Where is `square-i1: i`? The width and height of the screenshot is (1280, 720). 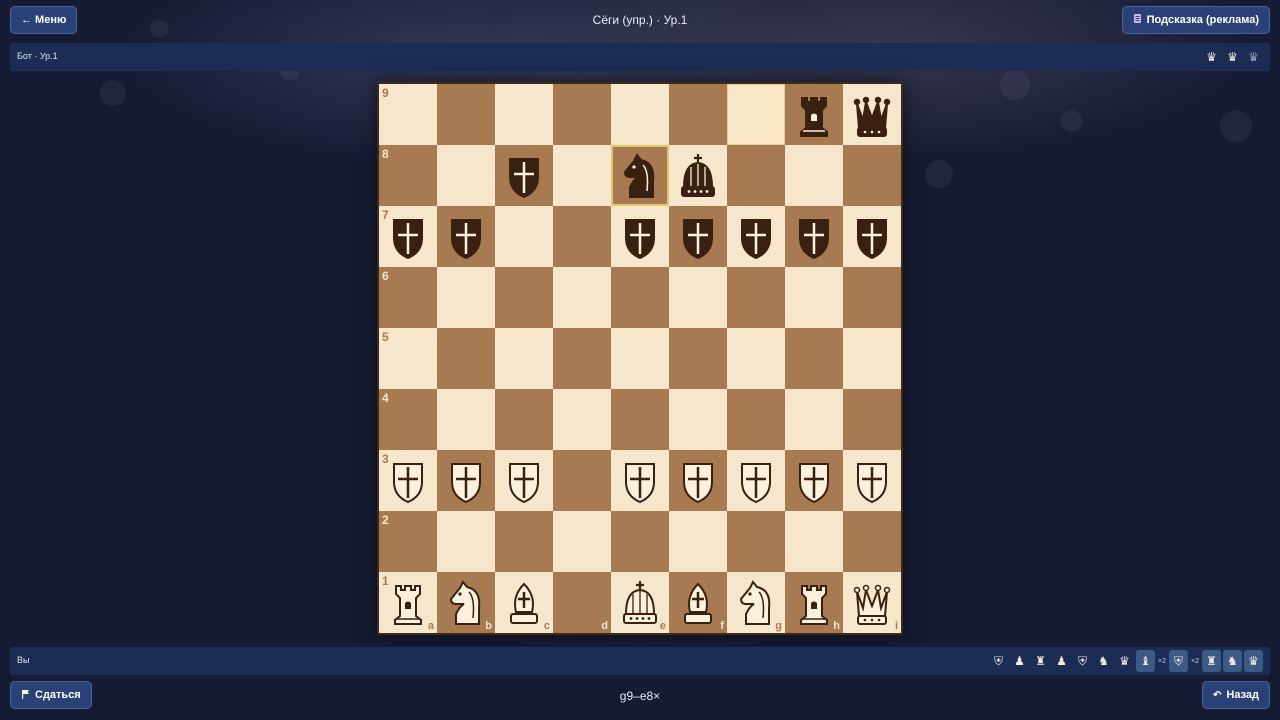 square-i1: i is located at coordinates (872, 602).